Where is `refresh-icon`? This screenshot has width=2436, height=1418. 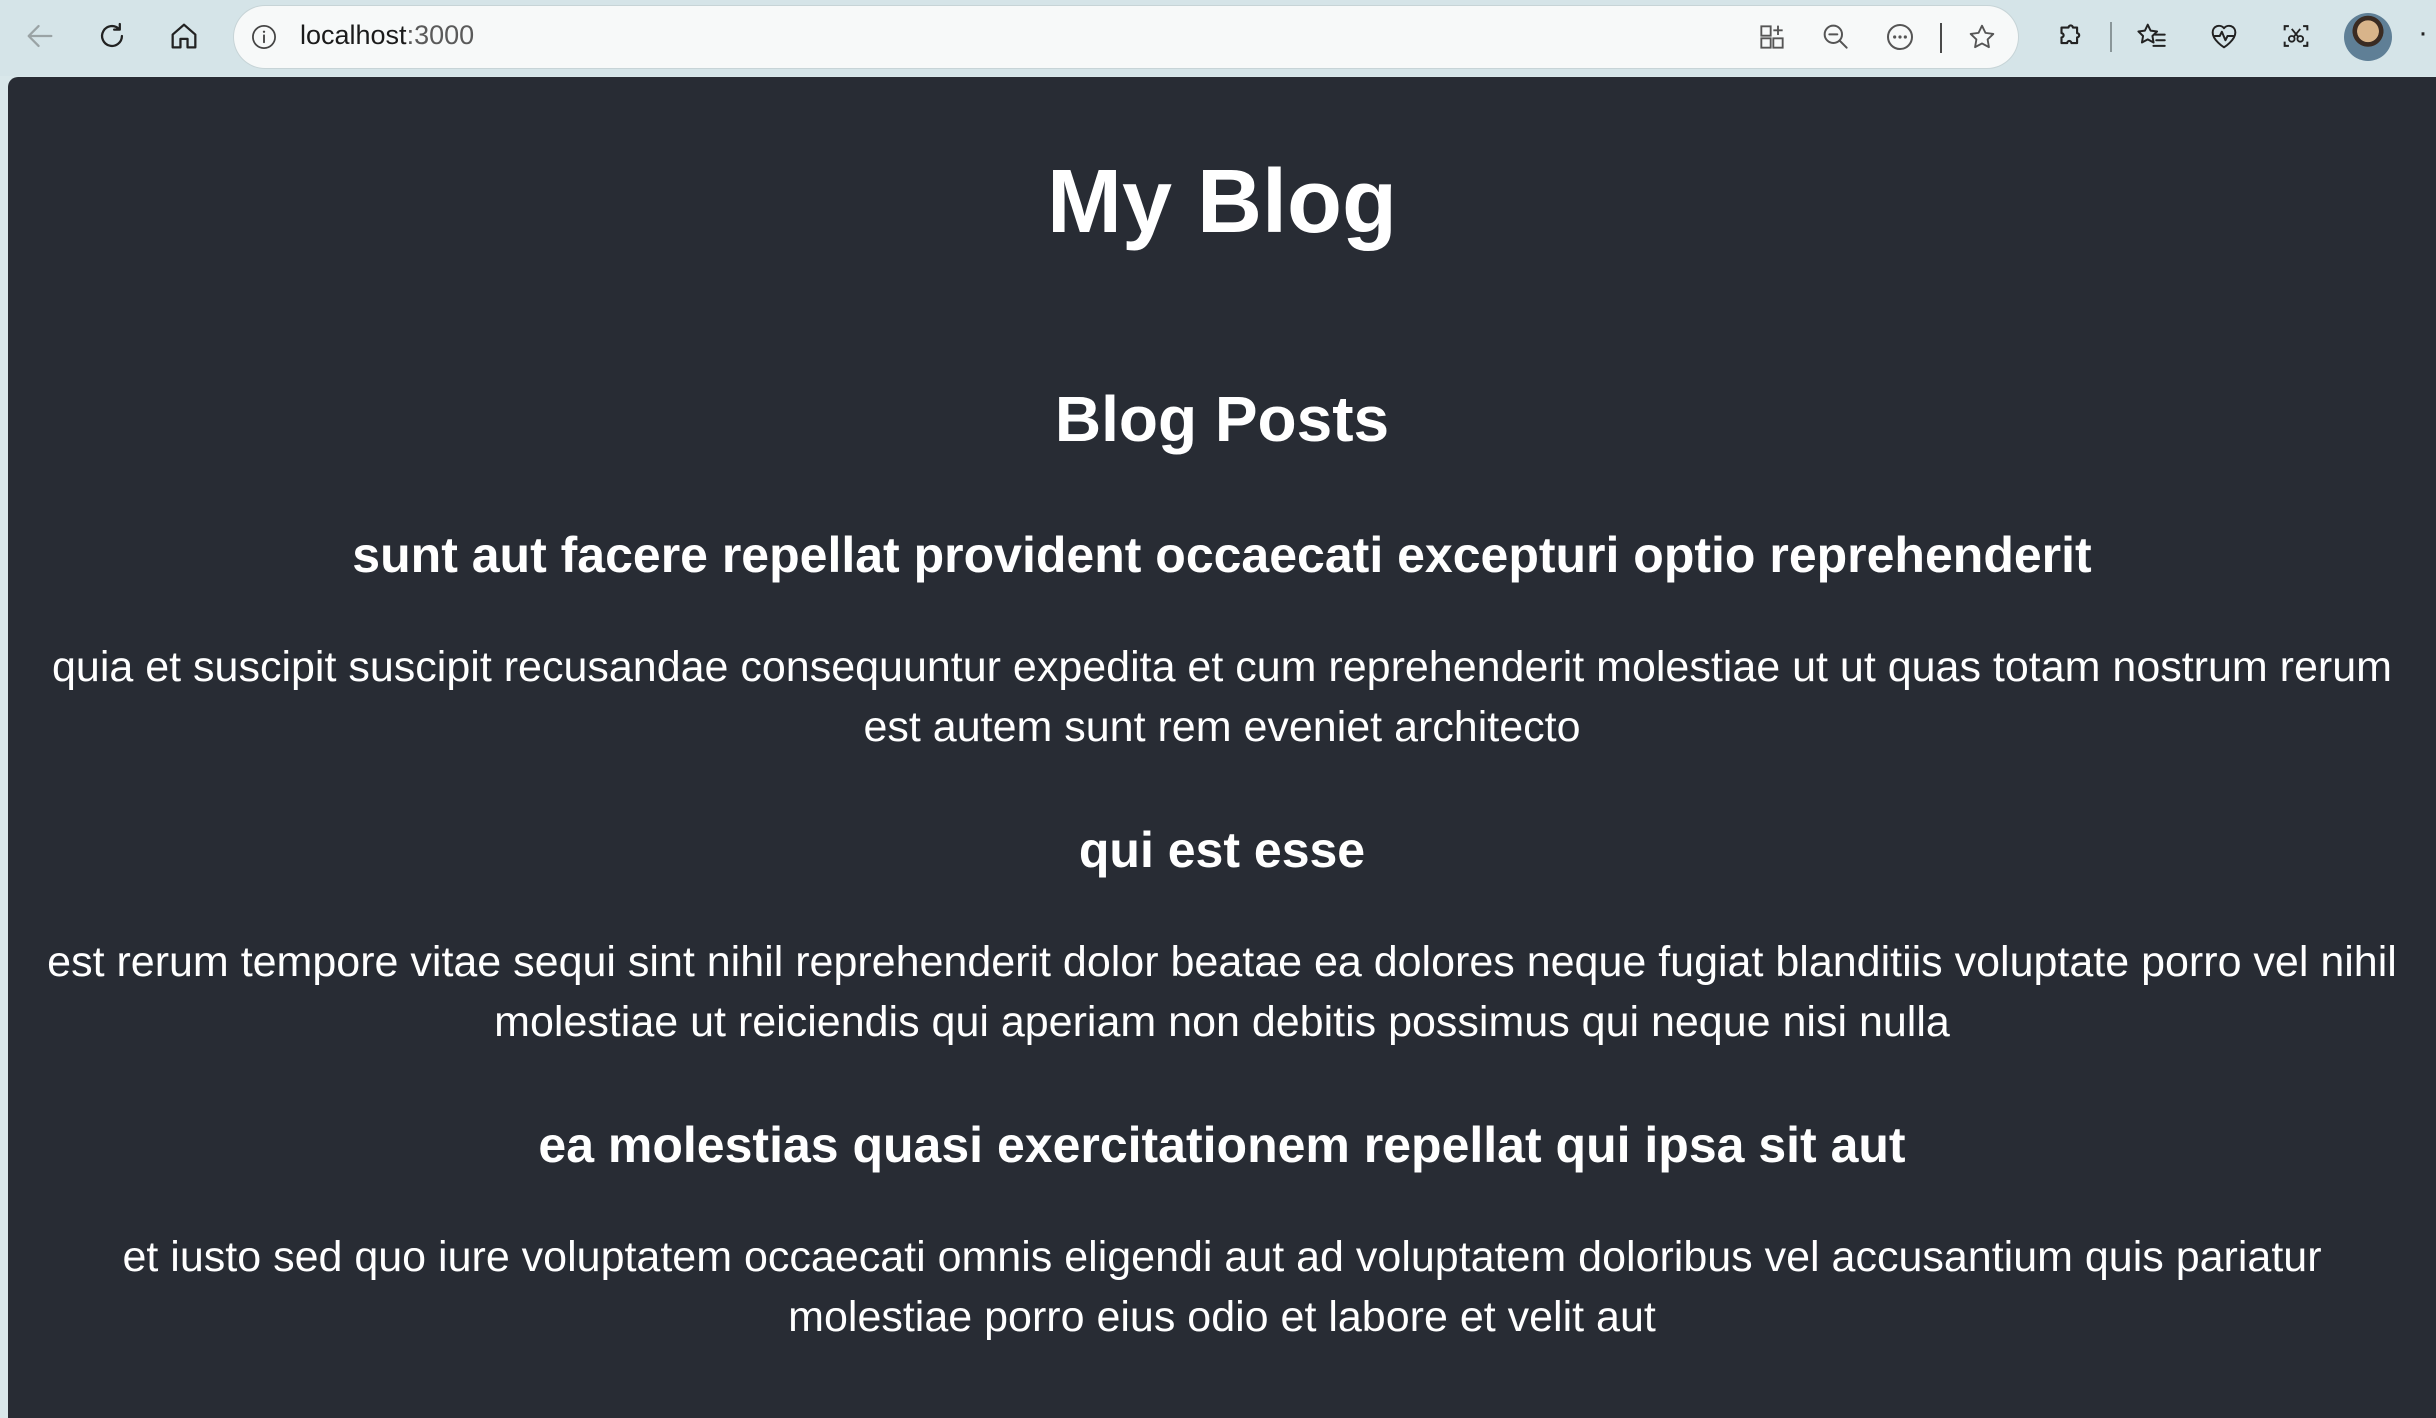 refresh-icon is located at coordinates (112, 35).